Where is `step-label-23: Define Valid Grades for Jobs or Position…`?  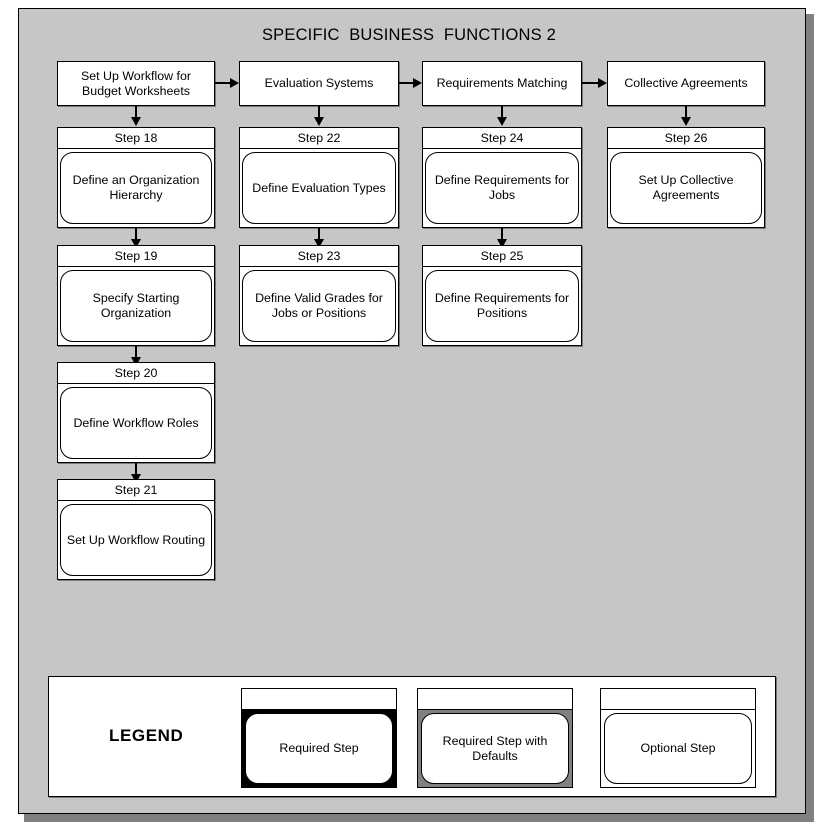
step-label-23: Define Valid Grades for Jobs or Position… is located at coordinates (319, 306).